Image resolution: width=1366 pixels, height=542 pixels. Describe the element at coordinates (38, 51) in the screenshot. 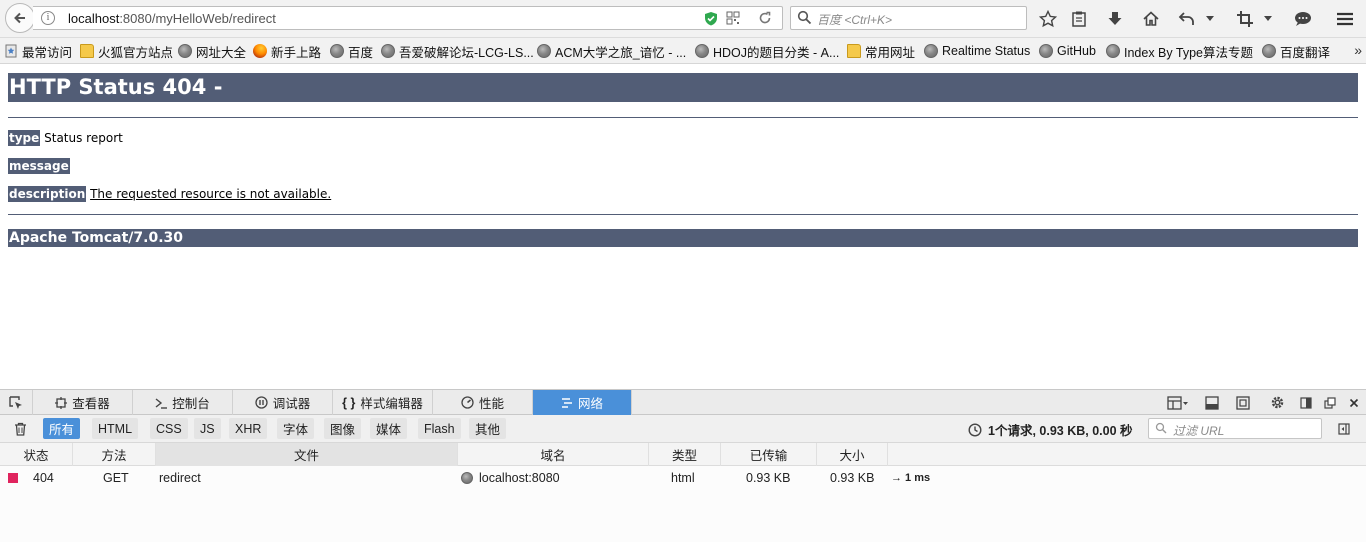

I see `bookmark-item: 最常访问` at that location.